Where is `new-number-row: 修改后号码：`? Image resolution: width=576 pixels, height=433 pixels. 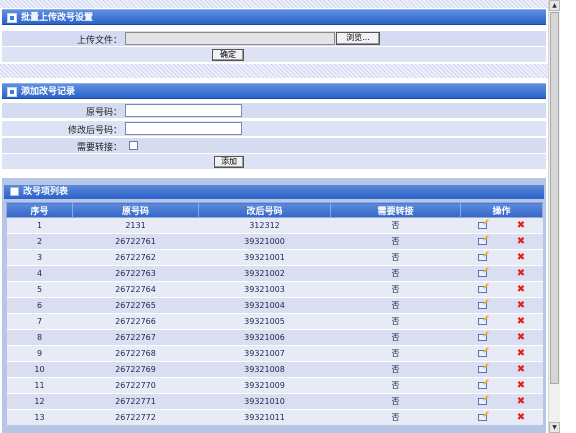
new-number-row: 修改后号码： is located at coordinates (274, 129).